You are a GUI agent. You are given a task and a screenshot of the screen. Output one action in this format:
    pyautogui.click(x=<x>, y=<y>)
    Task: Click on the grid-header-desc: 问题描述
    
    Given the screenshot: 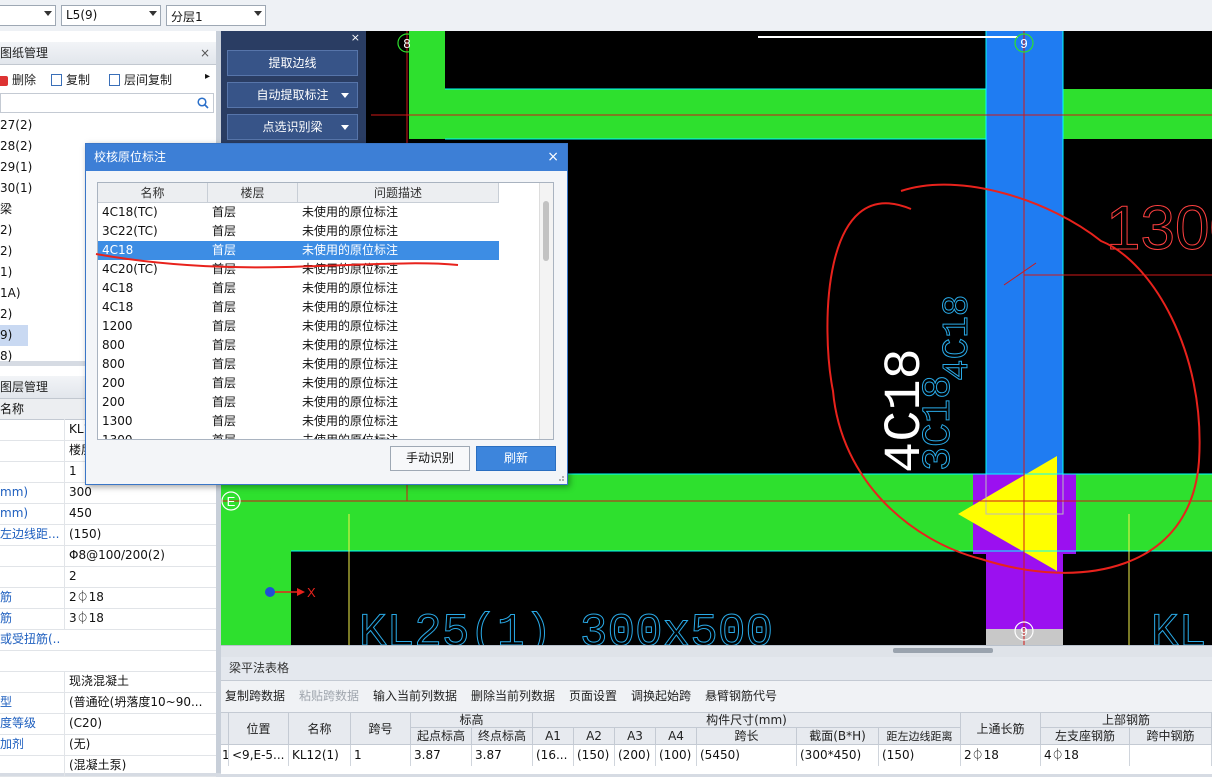 What is the action you would take?
    pyautogui.click(x=398, y=193)
    